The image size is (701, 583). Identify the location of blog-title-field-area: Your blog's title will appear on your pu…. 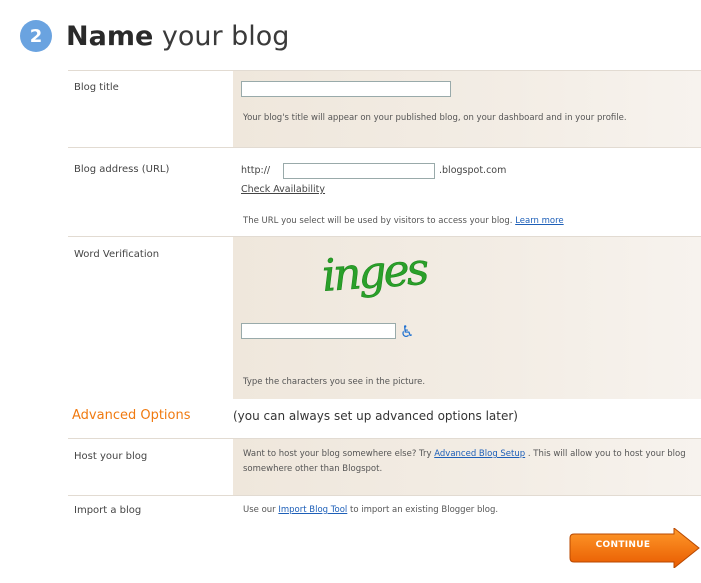
(467, 109).